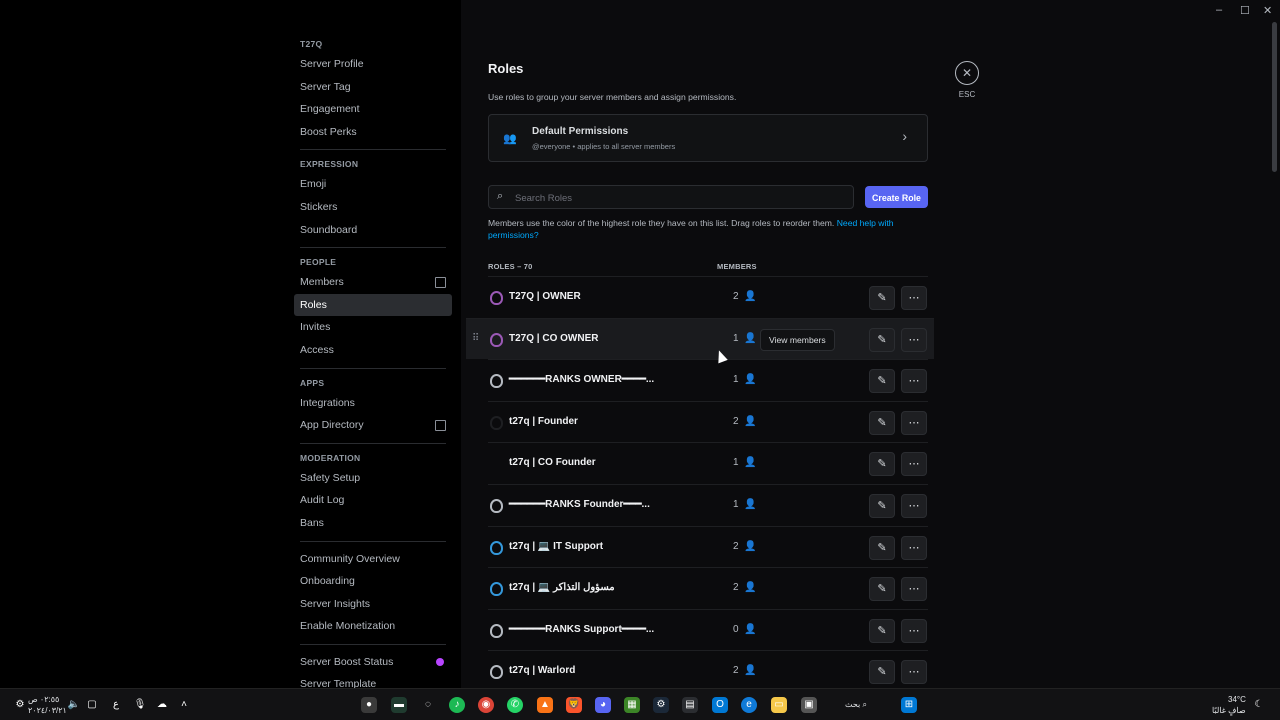 The image size is (1280, 720). I want to click on steam-icon: ⚙, so click(661, 705).